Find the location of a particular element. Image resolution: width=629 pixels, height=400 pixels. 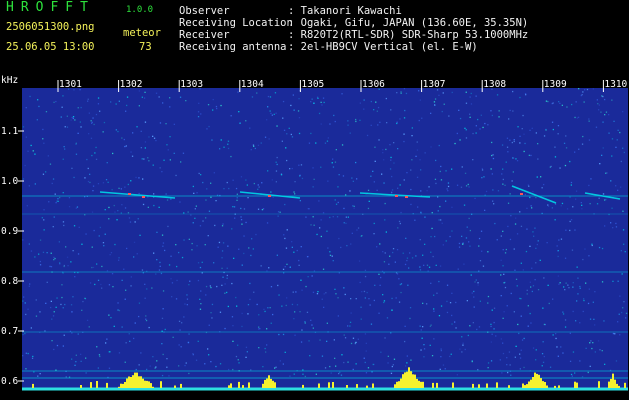

receiver-label: Receiver is located at coordinates (204, 35).